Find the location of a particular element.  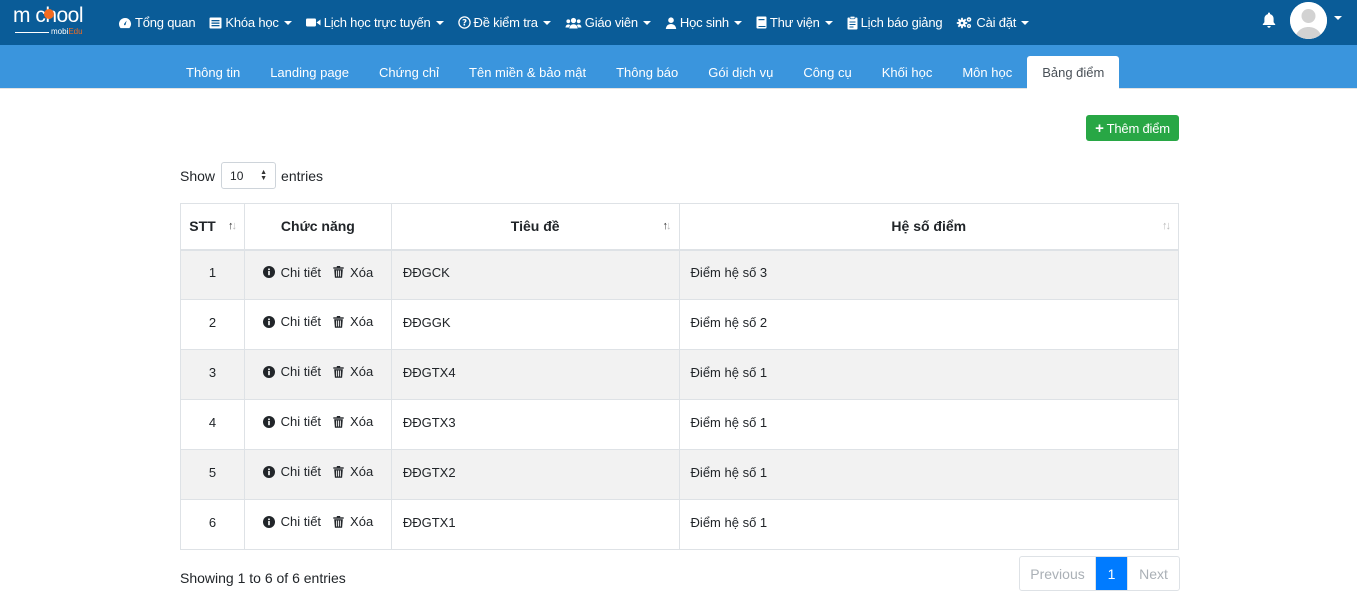

pagination: Previous 1 Next is located at coordinates (1099, 573).